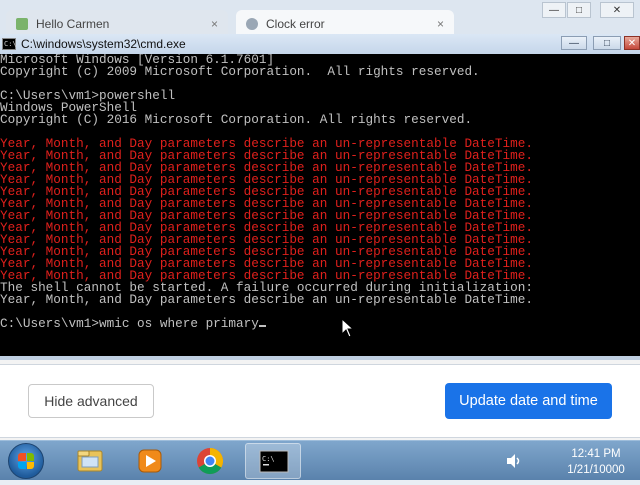 The image size is (640, 485). I want to click on browser-tabstrip: Hello Carmen × Clock error × — □ ✕, so click(320, 19).